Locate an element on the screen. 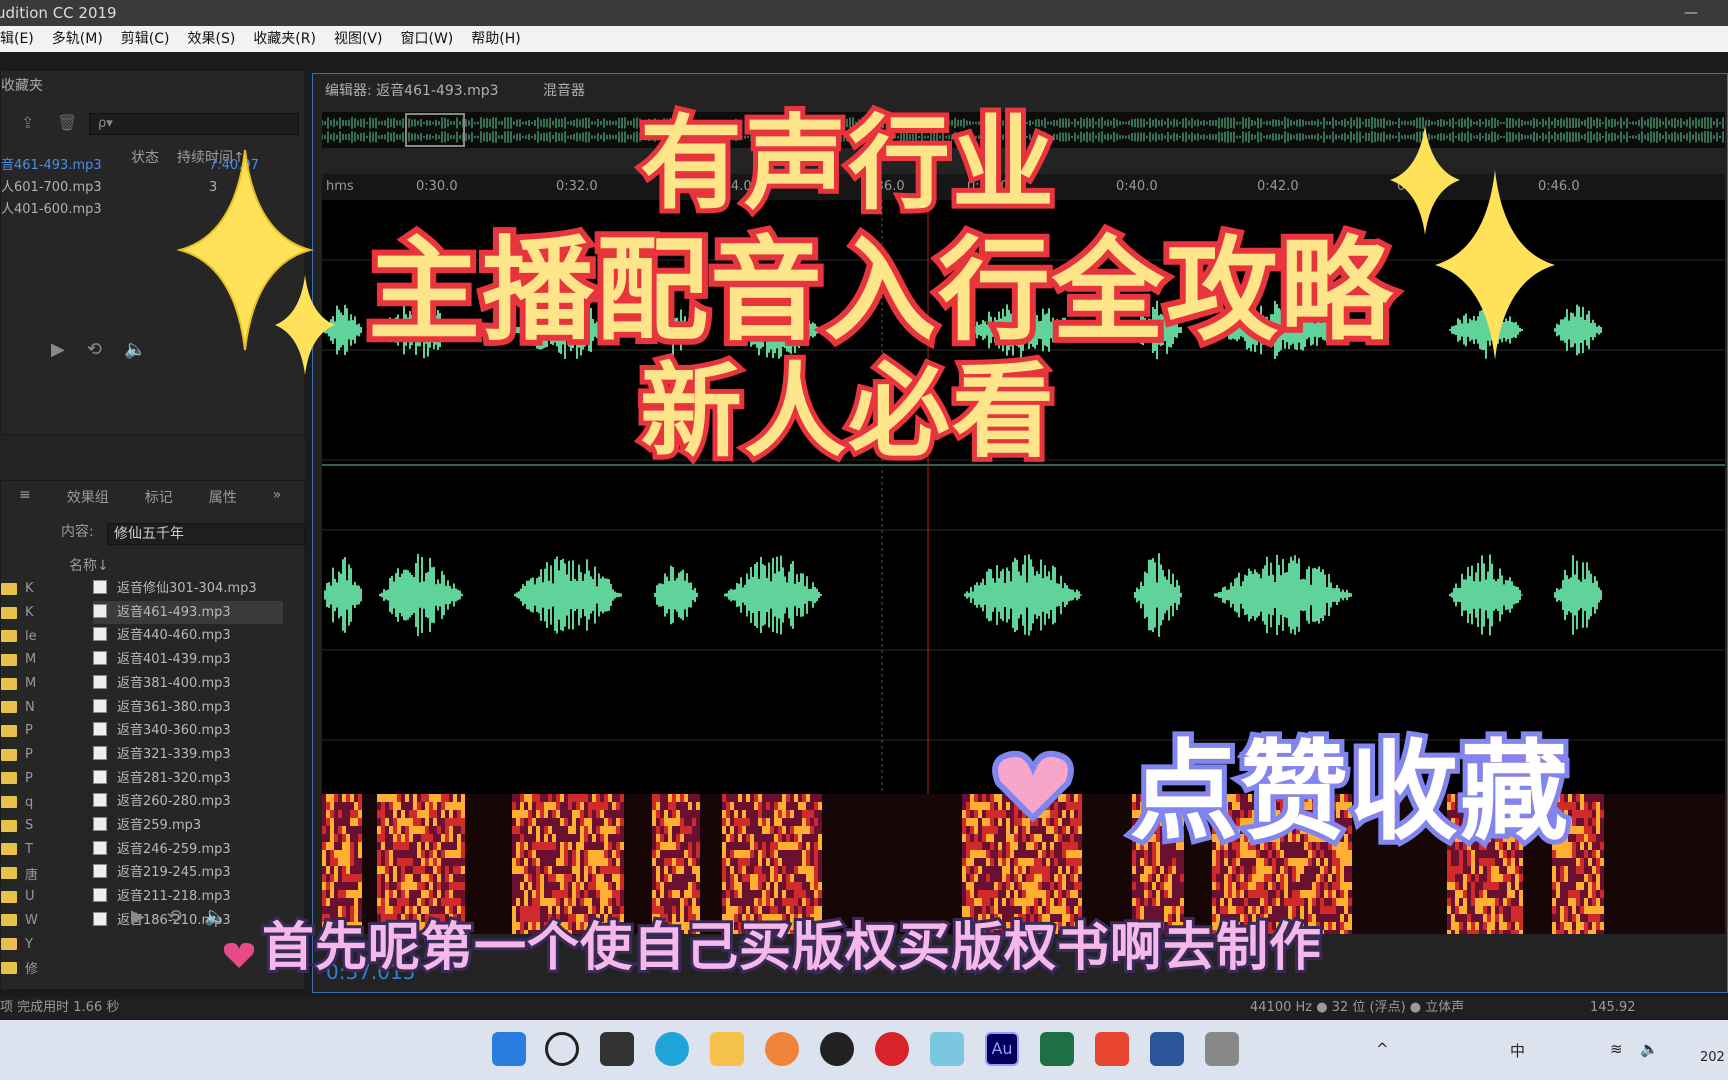 The image size is (1728, 1080). wifi-icon: ≋ is located at coordinates (1616, 1049).